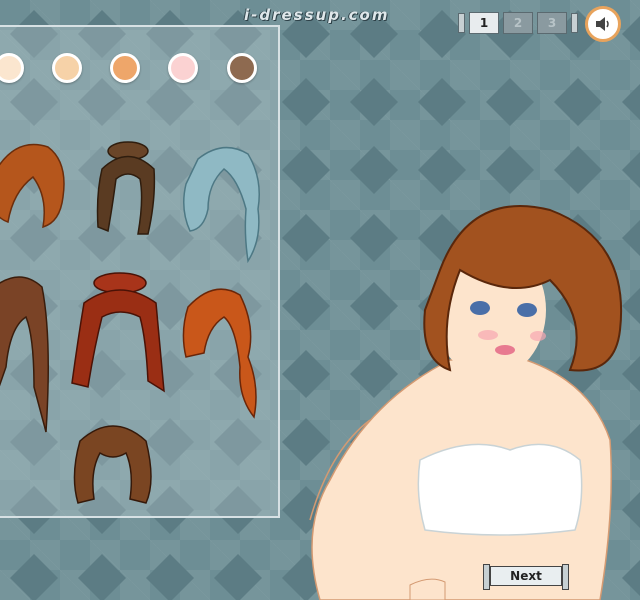  I want to click on step-2-button: 2, so click(518, 23).